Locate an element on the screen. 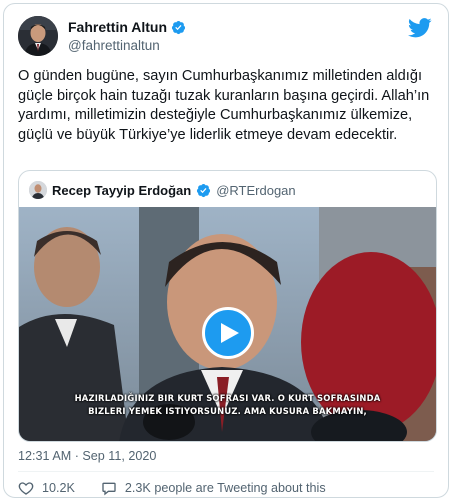 The width and height of the screenshot is (453, 502). twitter-bird-icon is located at coordinates (420, 28).